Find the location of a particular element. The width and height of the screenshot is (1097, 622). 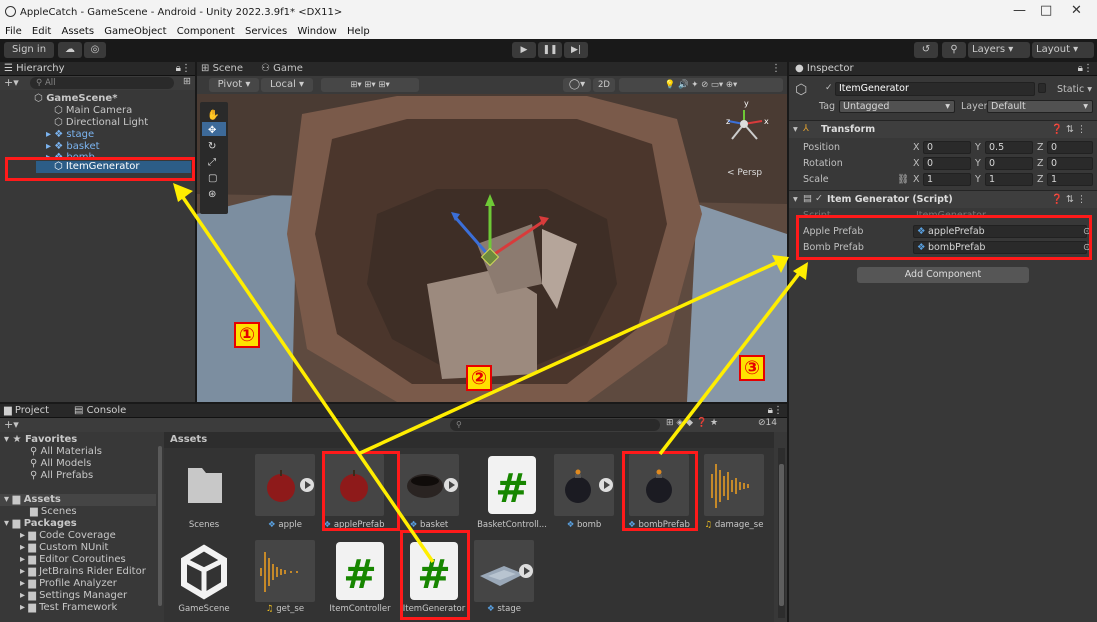

annotation-marker-1: ① is located at coordinates (247, 335).